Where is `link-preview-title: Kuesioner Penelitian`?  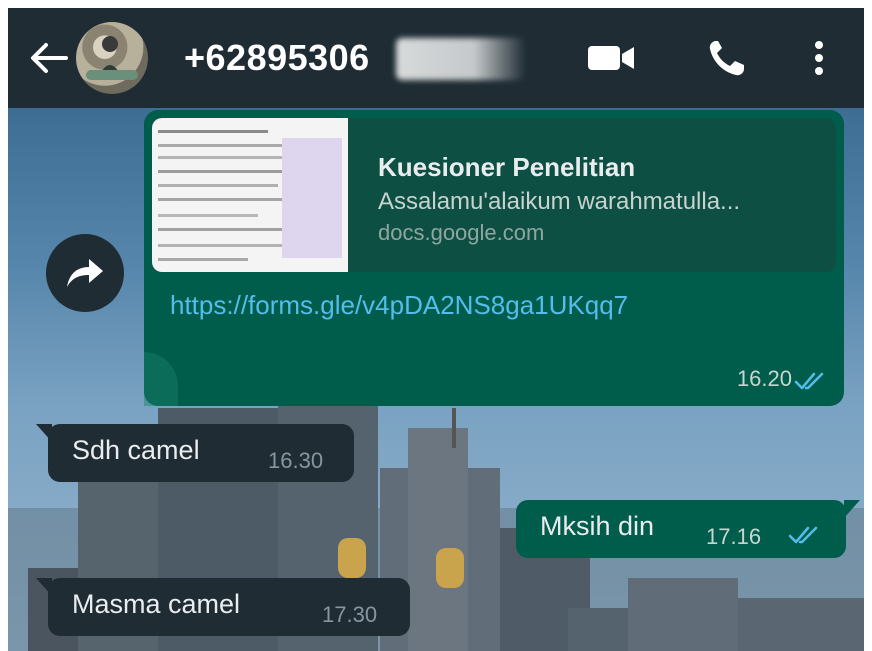
link-preview-title: Kuesioner Penelitian is located at coordinates (507, 167).